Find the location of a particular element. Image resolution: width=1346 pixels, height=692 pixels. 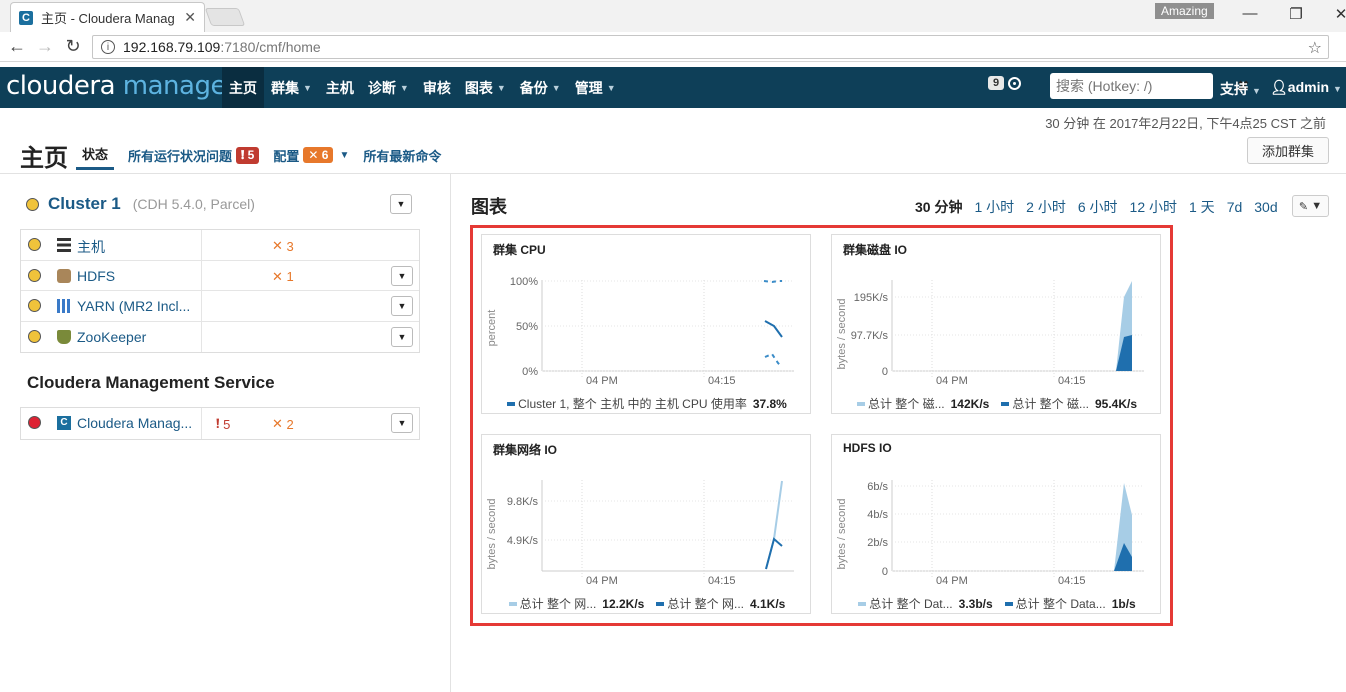

user-icon: 👤︎ is located at coordinates (1279, 87).